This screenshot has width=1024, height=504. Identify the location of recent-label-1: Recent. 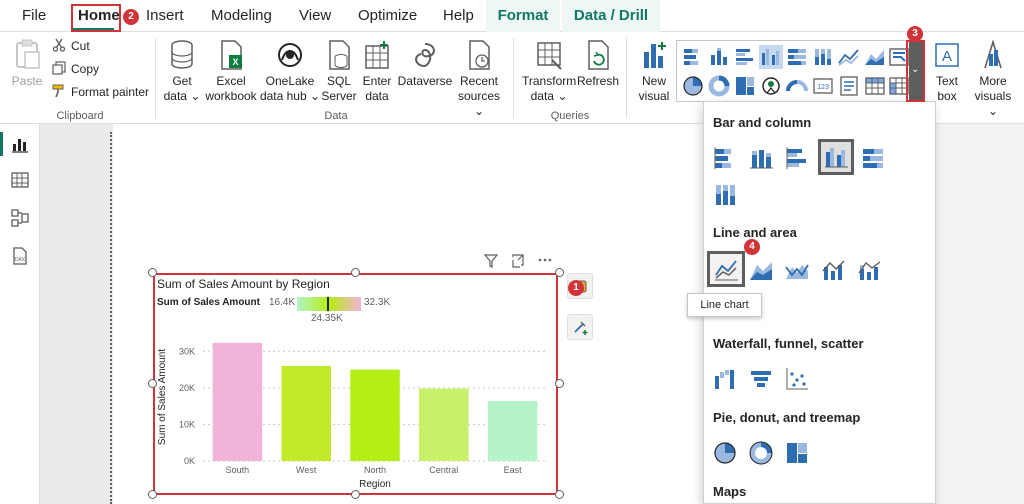
(479, 81).